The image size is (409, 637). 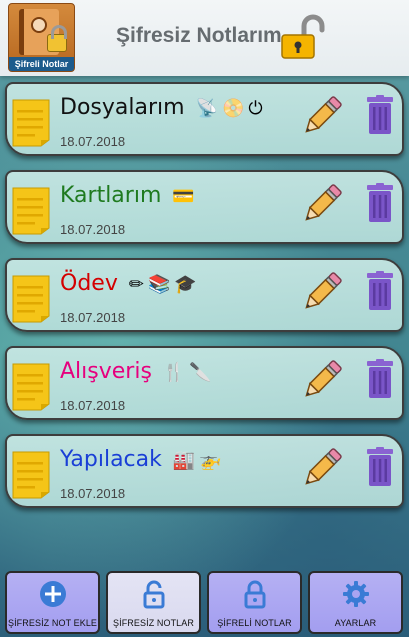 I want to click on fork-knife-emoji: 🍴, so click(x=174, y=372).